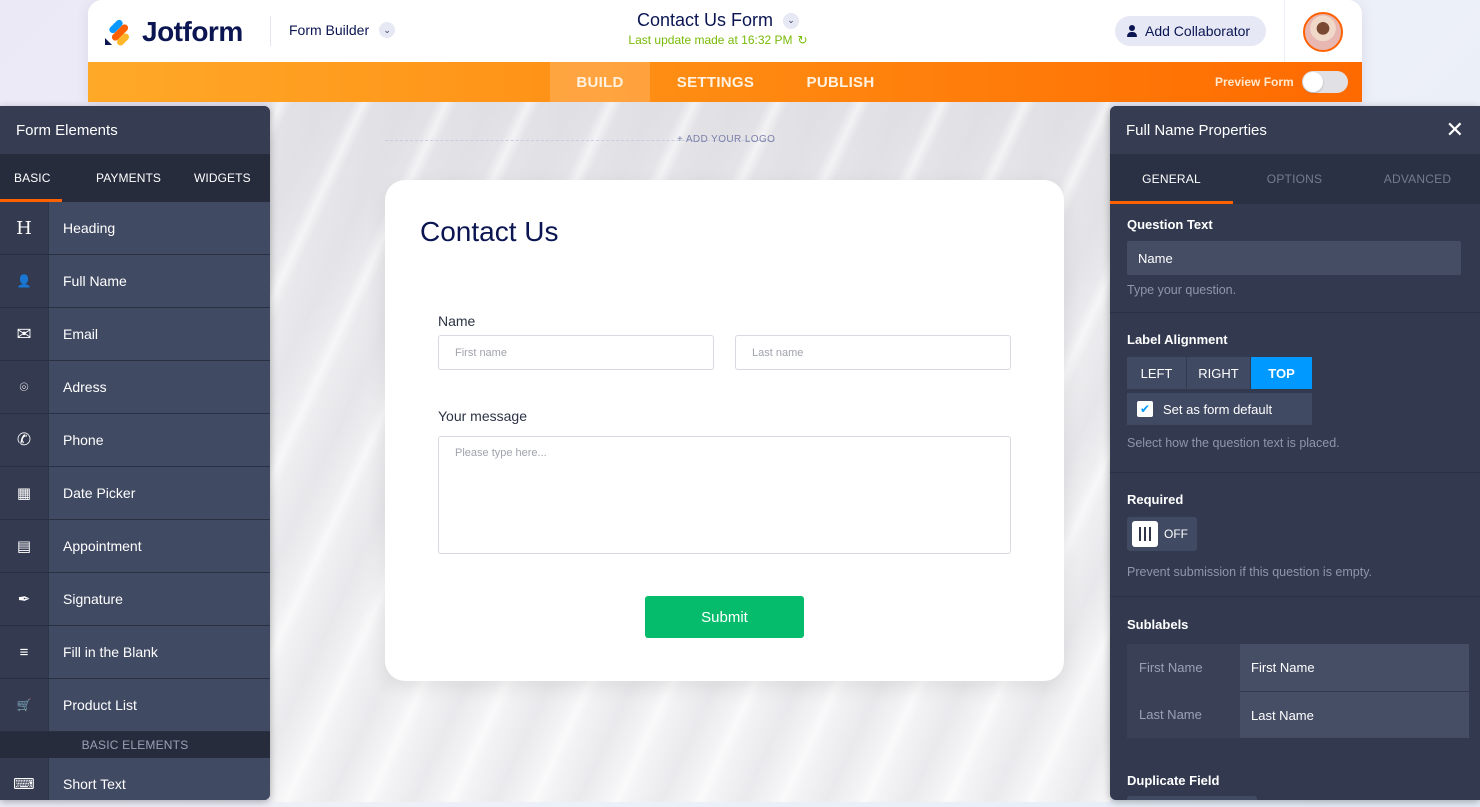  Describe the element at coordinates (482, 416) in the screenshot. I see `message-label: Your message` at that location.